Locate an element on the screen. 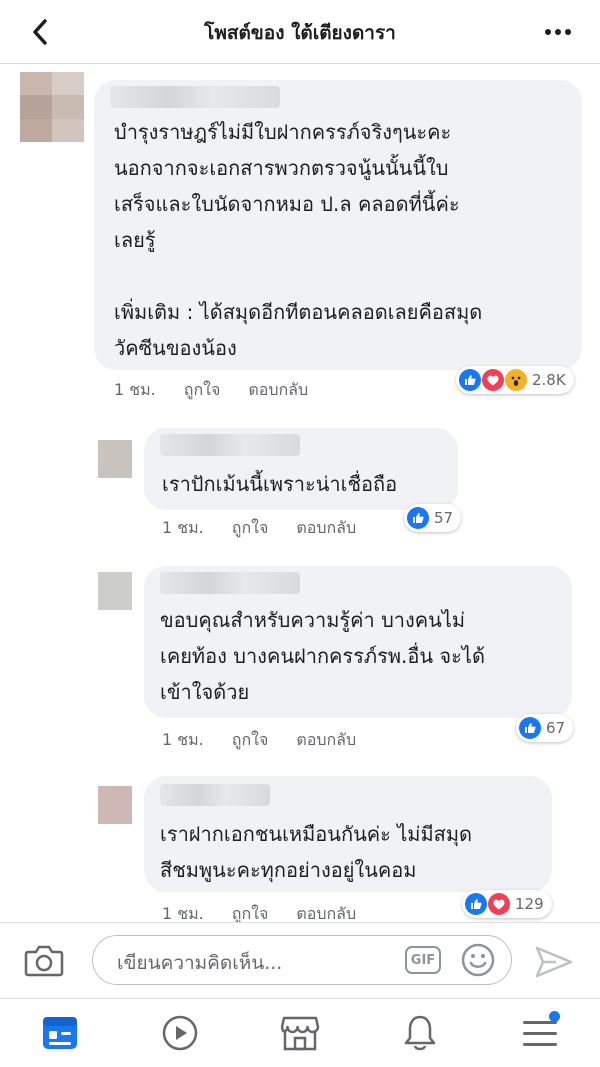  send-icon is located at coordinates (554, 962).